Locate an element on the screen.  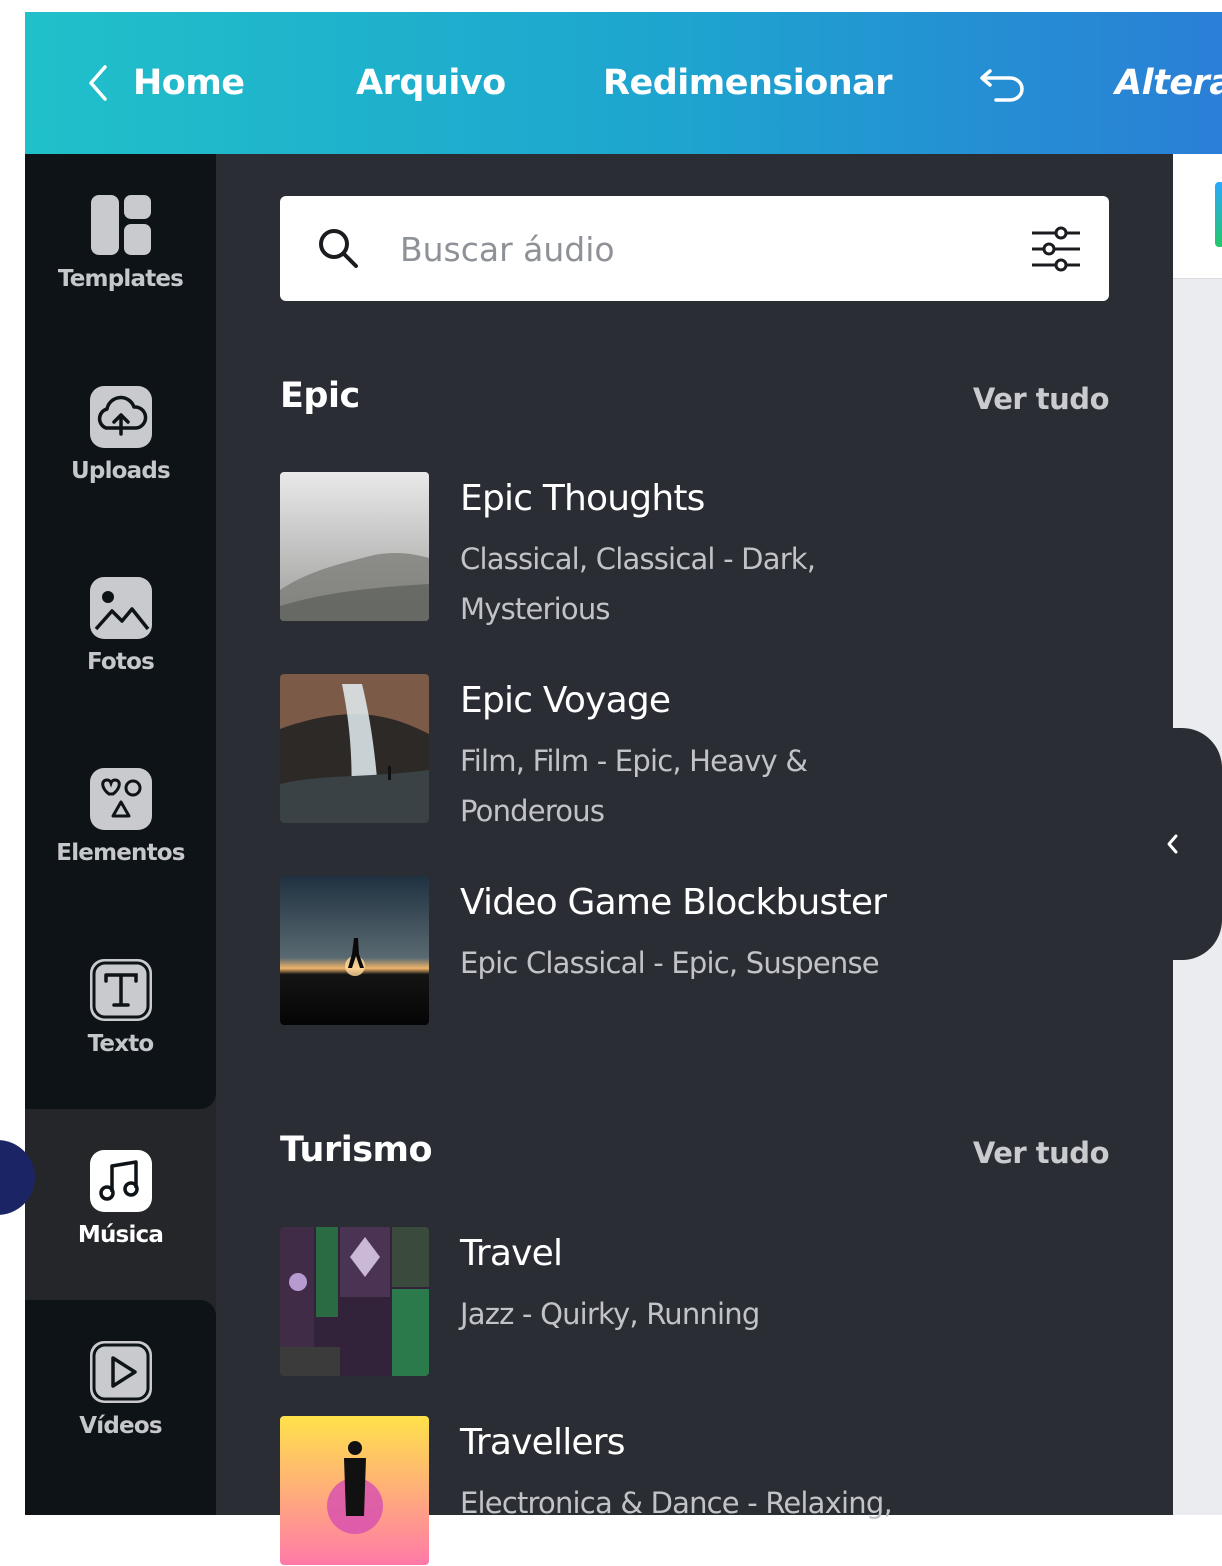
track-tags: Epic Classical - Epic, Suspense is located at coordinates (670, 963).